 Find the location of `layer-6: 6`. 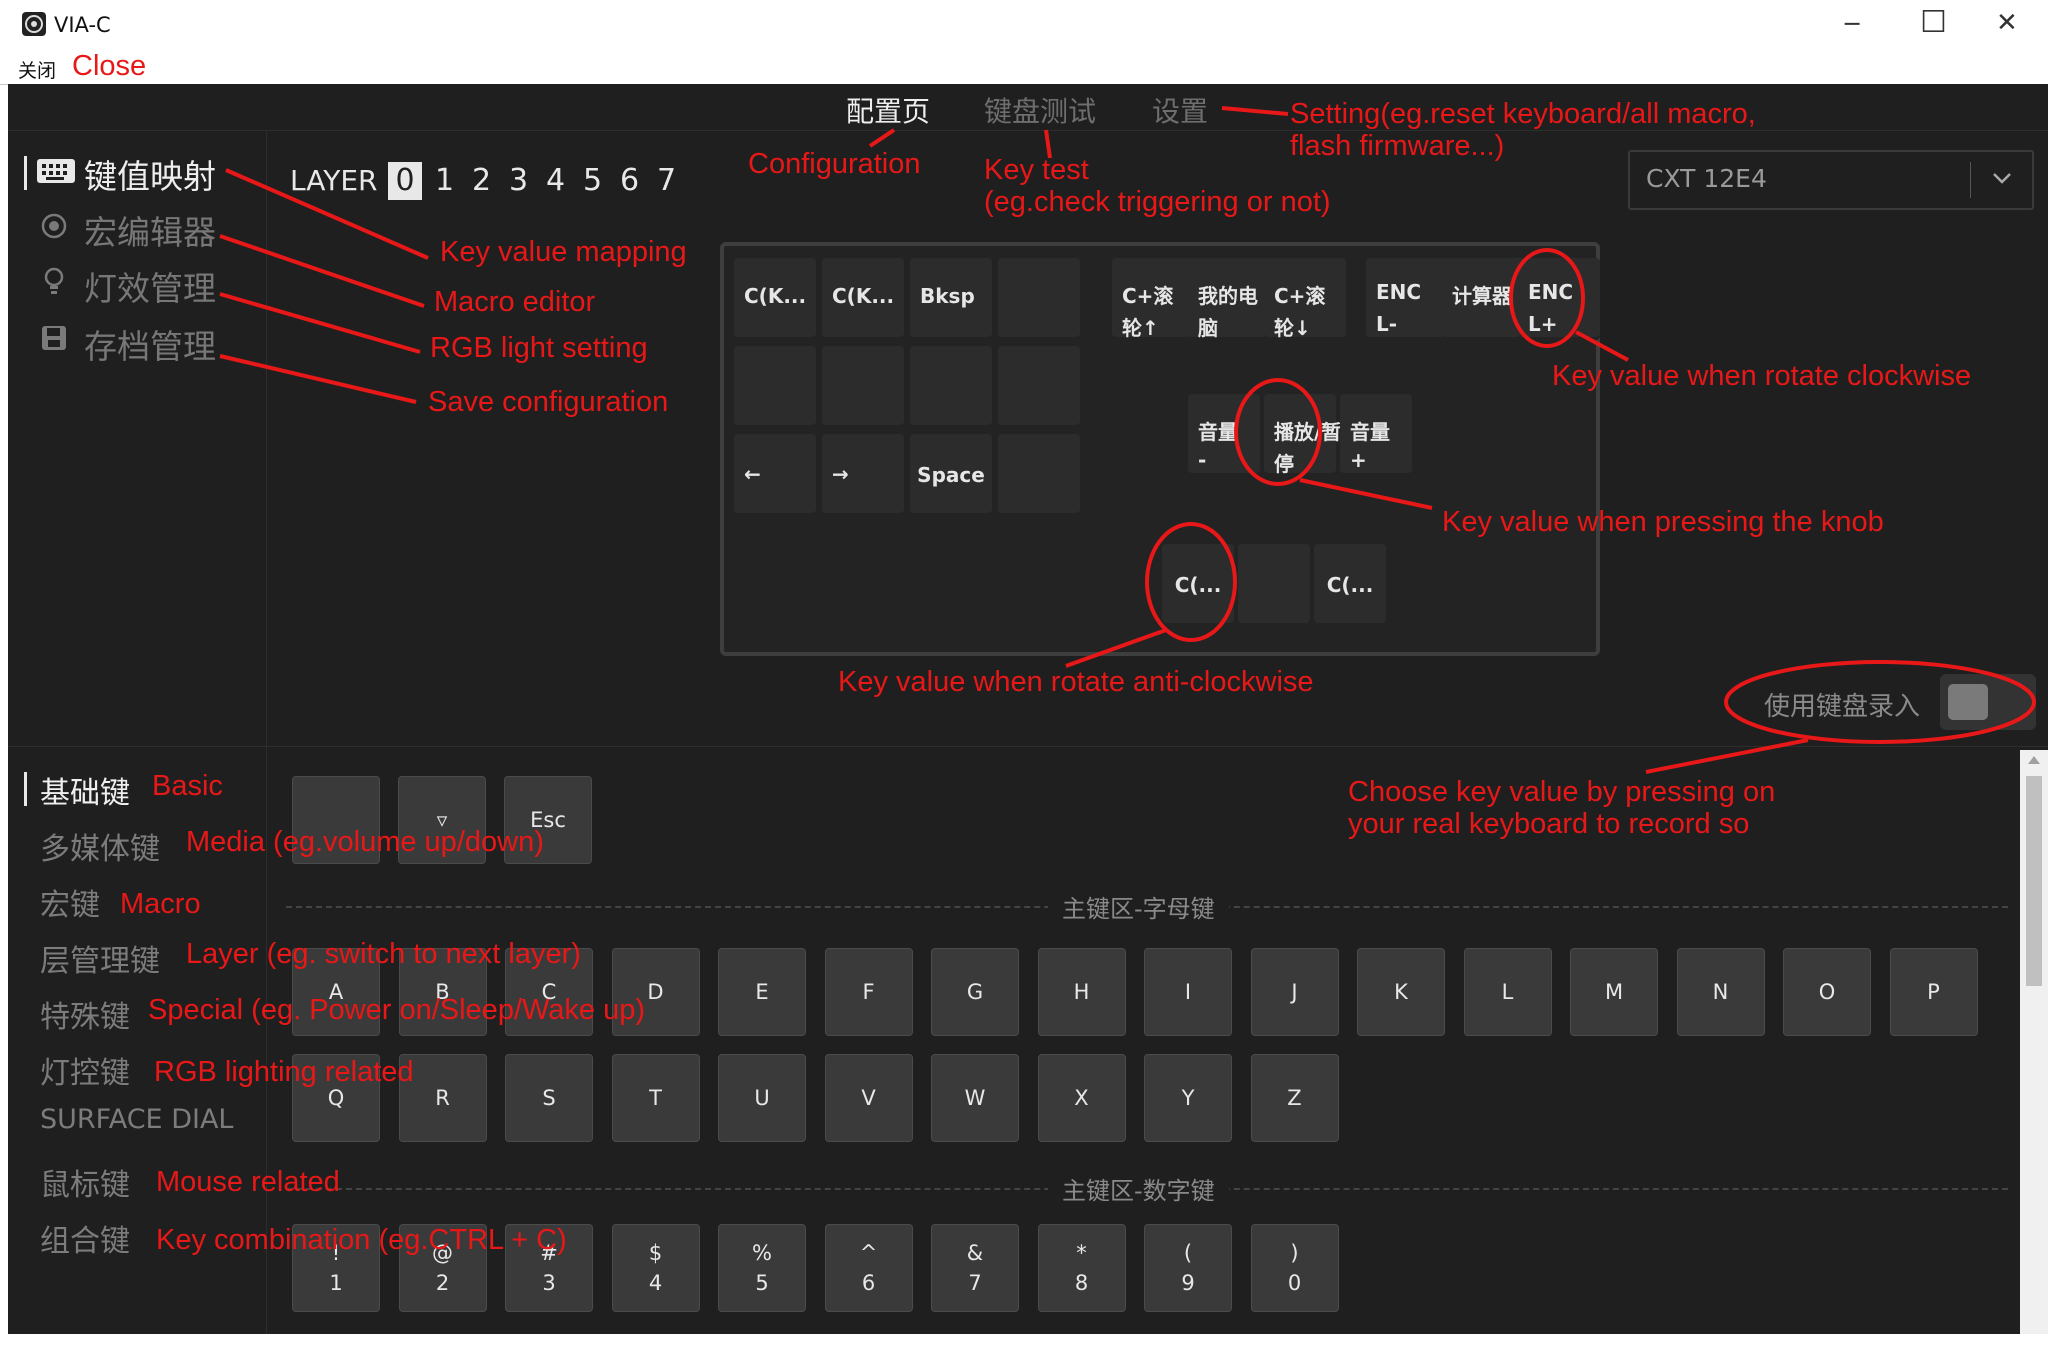

layer-6: 6 is located at coordinates (629, 181).